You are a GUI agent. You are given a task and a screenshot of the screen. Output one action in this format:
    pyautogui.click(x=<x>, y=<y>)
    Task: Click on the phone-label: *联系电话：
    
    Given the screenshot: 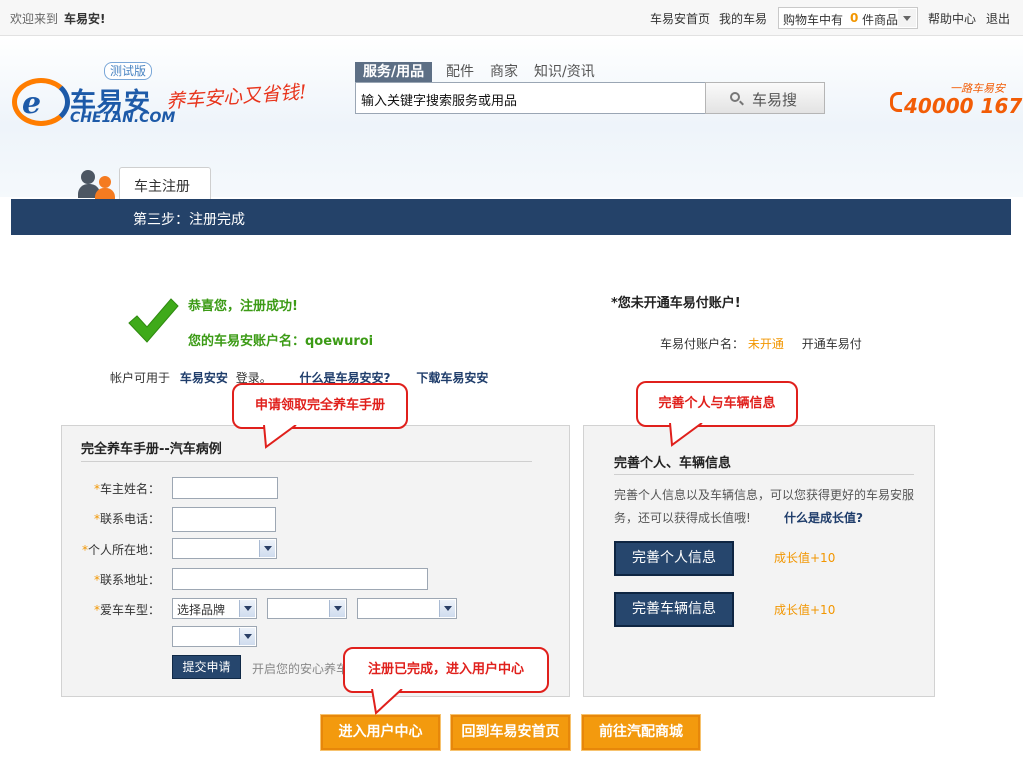 What is the action you would take?
    pyautogui.click(x=127, y=519)
    